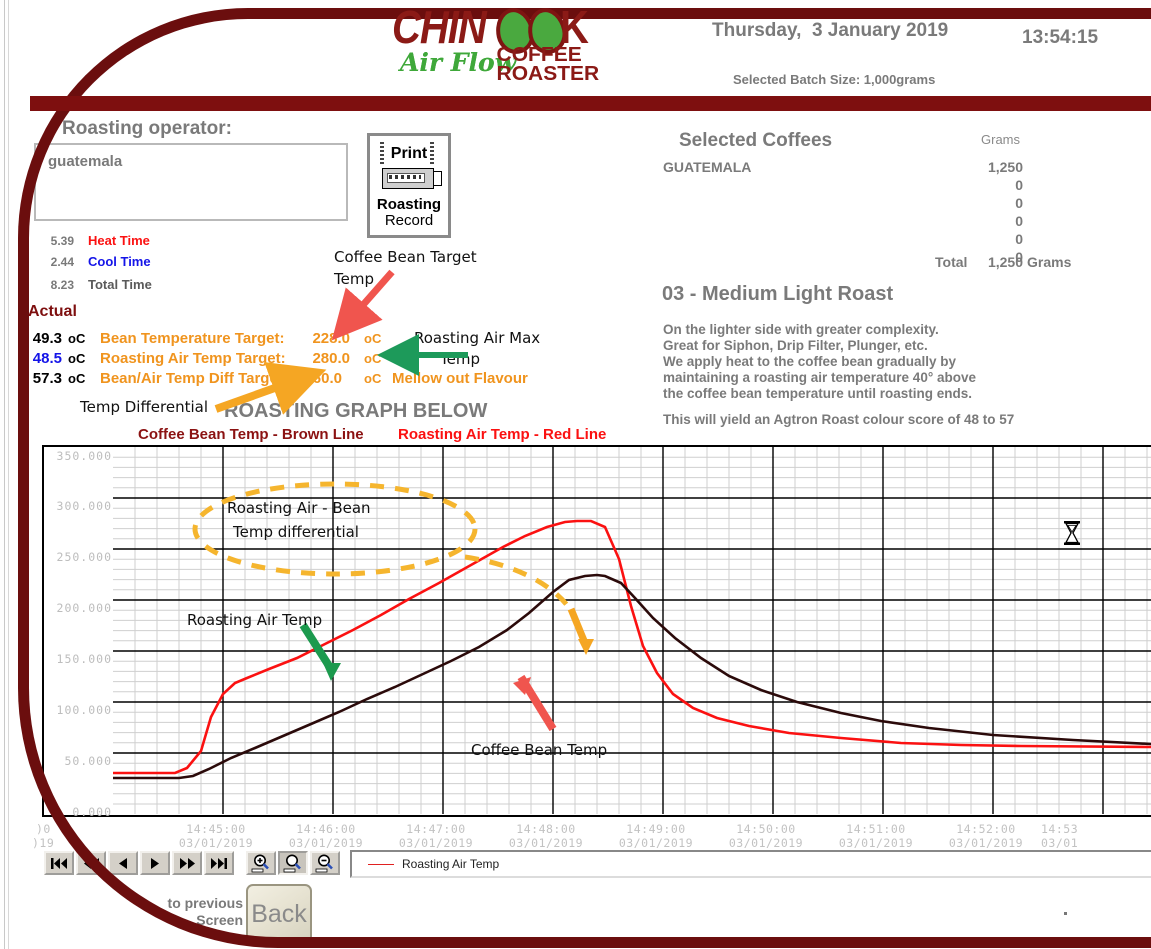 The width and height of the screenshot is (1151, 949). Describe the element at coordinates (373, 338) in the screenshot. I see `bean-temp-target-unit: oC` at that location.